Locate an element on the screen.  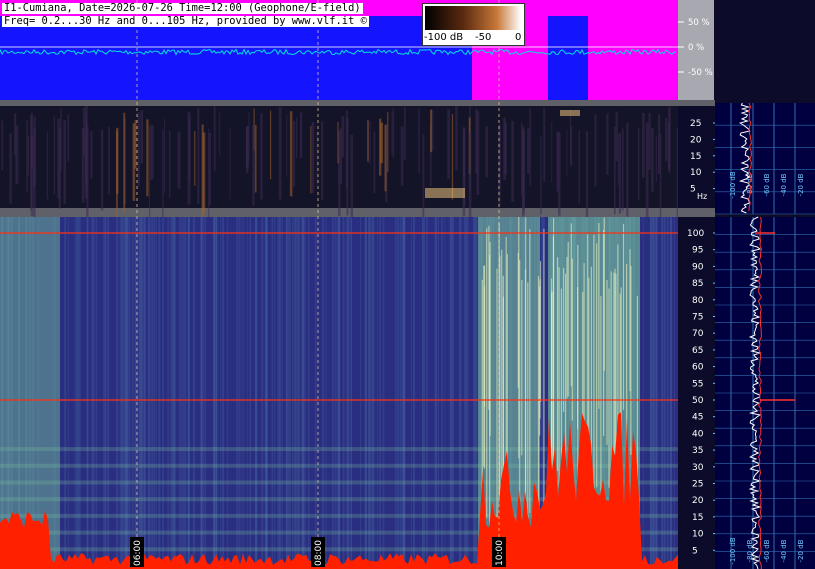
spectrogram-high-tick-label: 100 is located at coordinates (695, 234).